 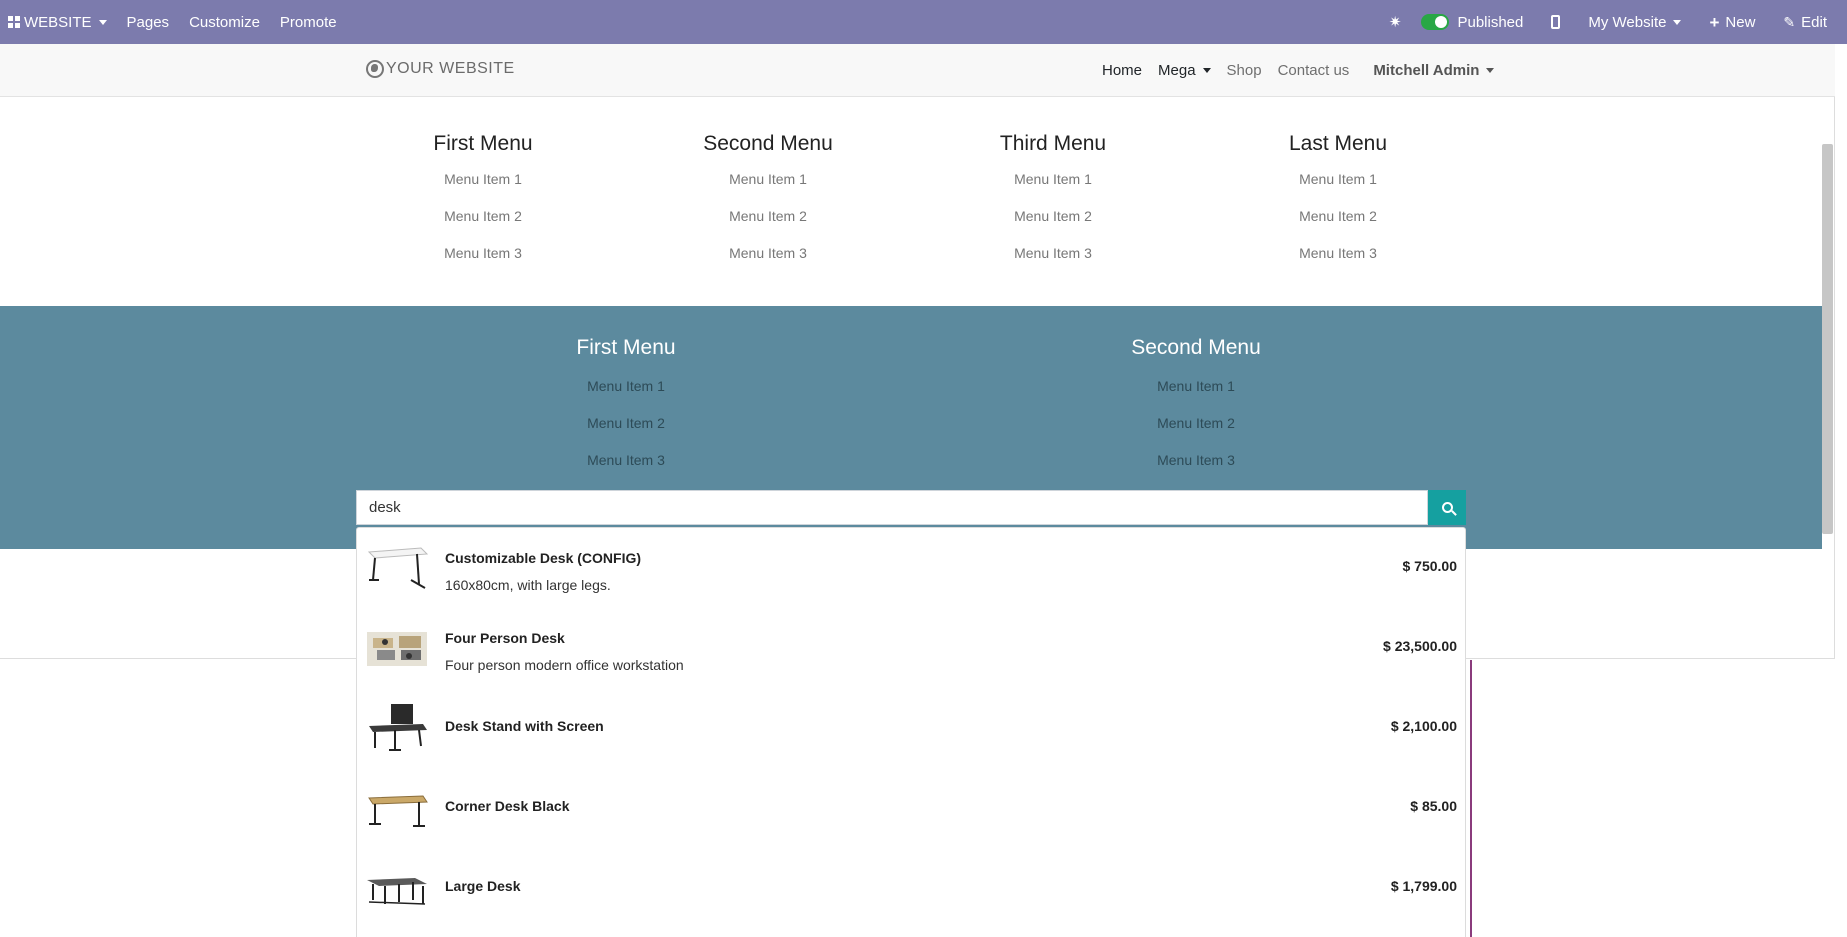 What do you see at coordinates (1420, 646) in the screenshot?
I see `result-price: $ 23,500.00` at bounding box center [1420, 646].